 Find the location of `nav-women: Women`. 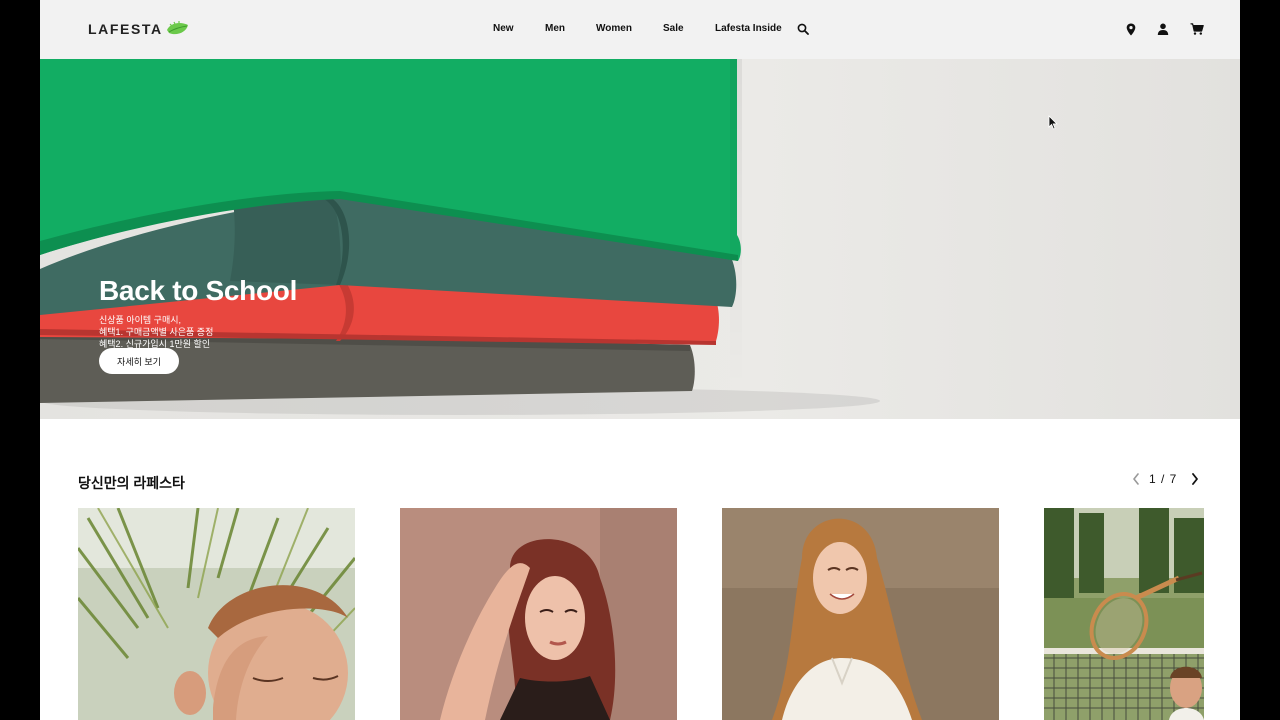

nav-women: Women is located at coordinates (614, 28).